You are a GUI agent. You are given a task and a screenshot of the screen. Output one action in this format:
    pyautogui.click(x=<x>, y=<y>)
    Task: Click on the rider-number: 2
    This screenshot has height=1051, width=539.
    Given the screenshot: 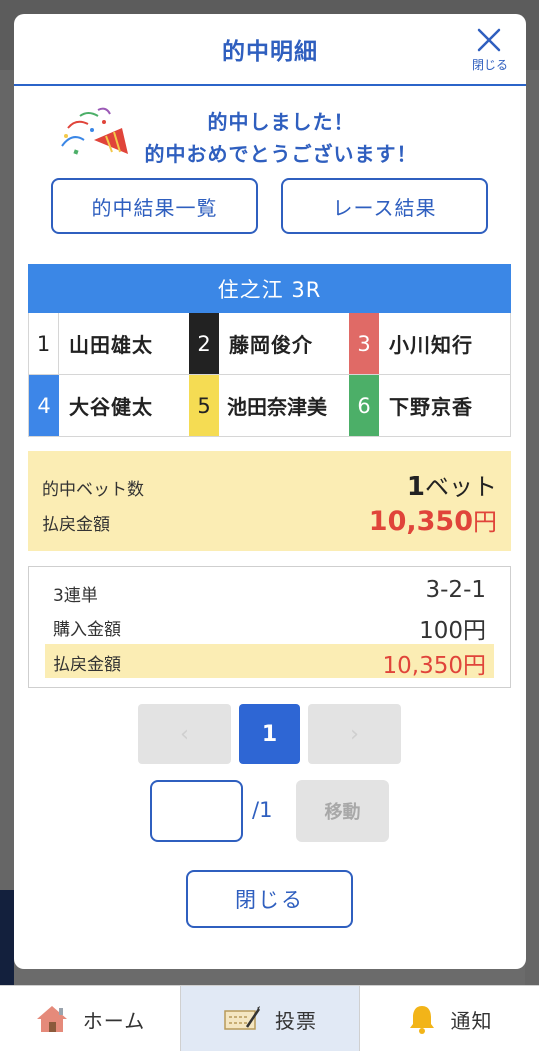 What is the action you would take?
    pyautogui.click(x=204, y=343)
    